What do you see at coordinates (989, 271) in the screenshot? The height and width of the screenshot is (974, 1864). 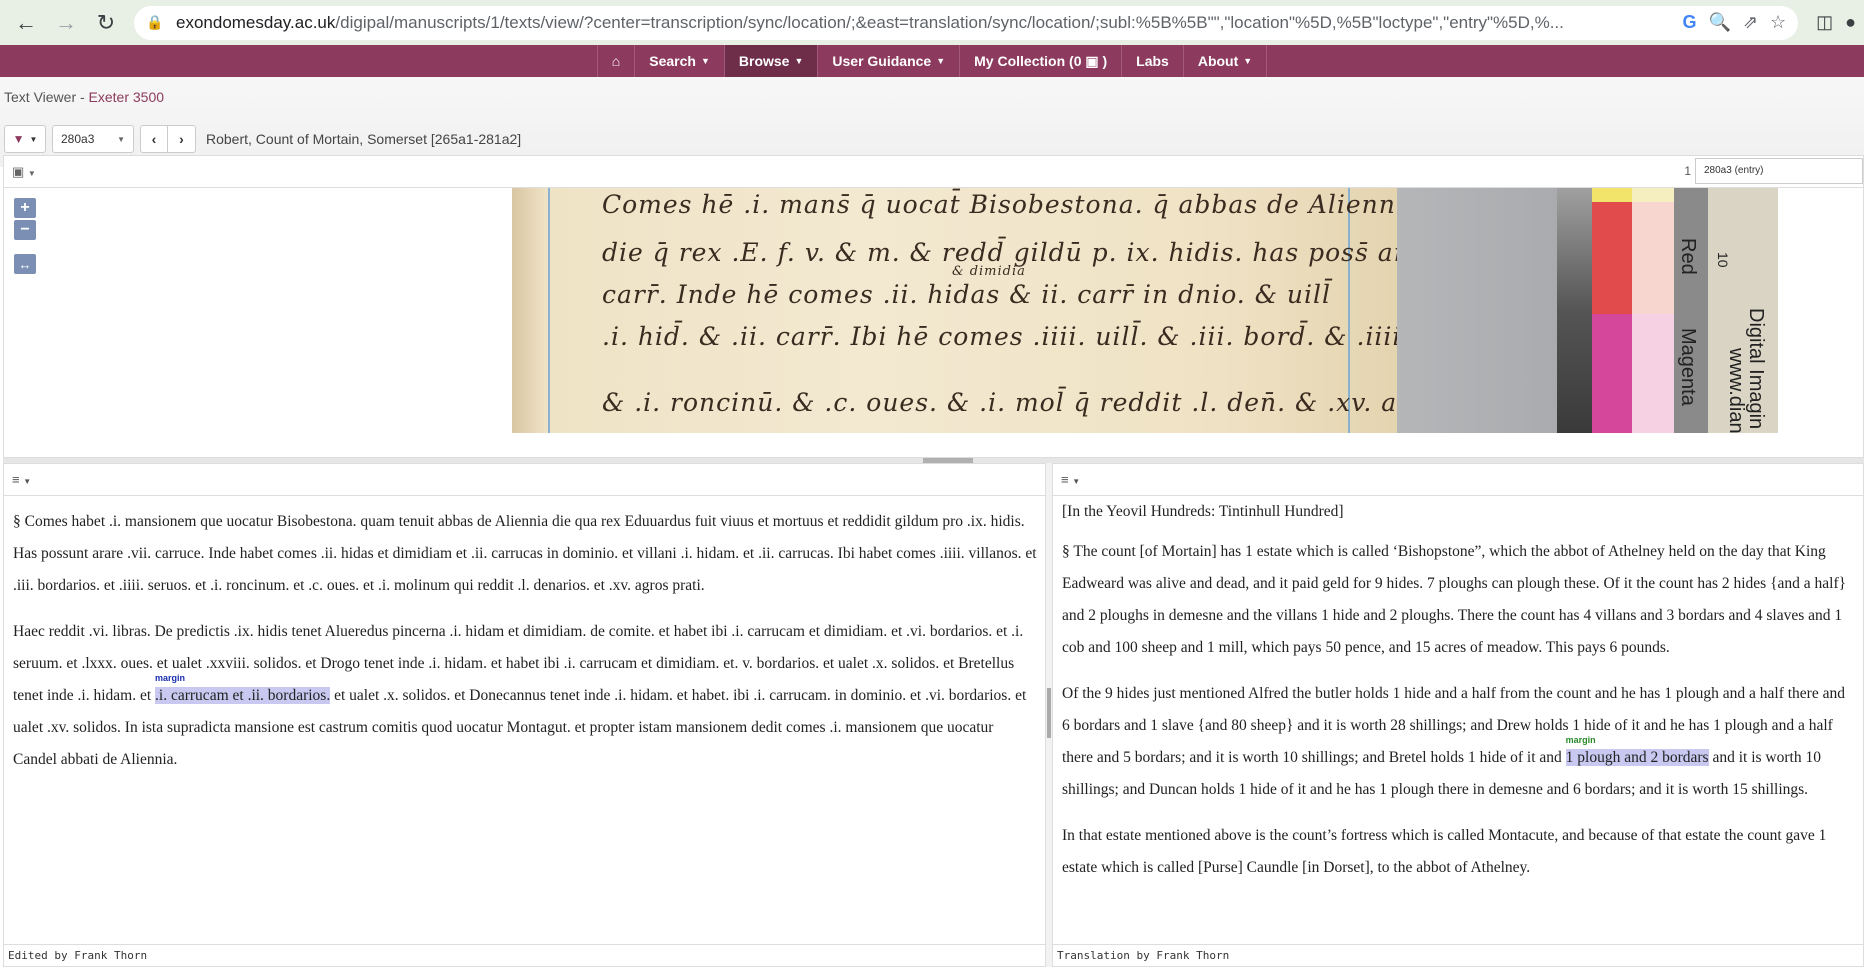 I see `manuscript-interlinear: & dimidia` at bounding box center [989, 271].